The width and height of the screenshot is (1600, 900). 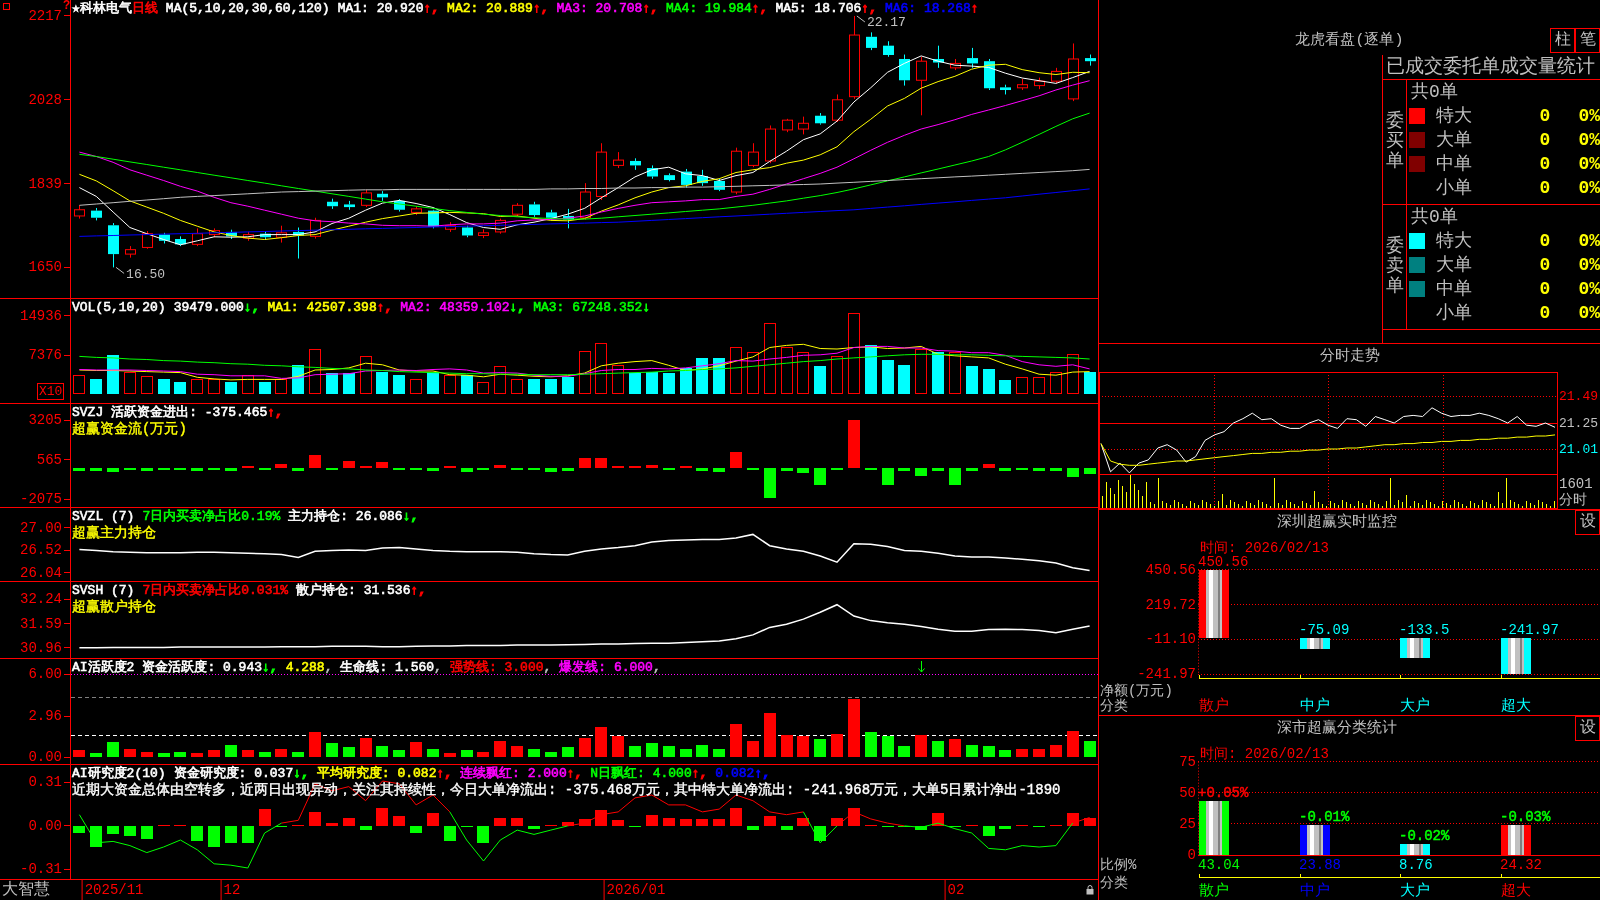 I want to click on y-axis-label: 565, so click(x=49, y=459).